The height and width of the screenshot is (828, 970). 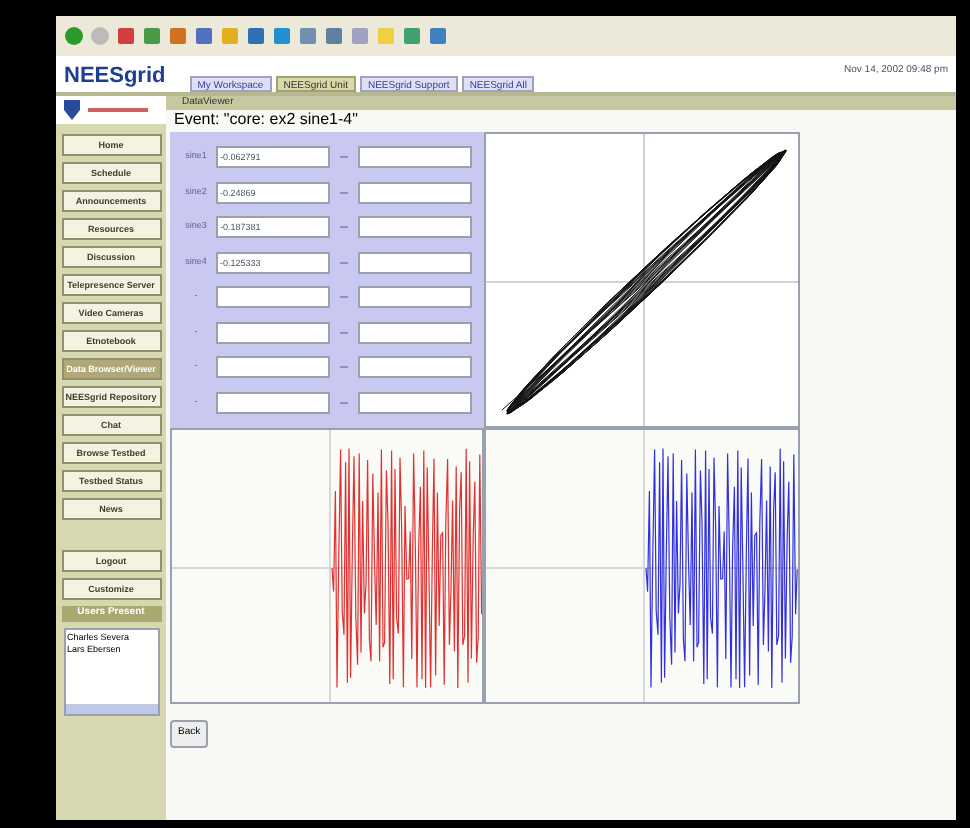 What do you see at coordinates (111, 708) in the screenshot?
I see `horizontal-scrollbar` at bounding box center [111, 708].